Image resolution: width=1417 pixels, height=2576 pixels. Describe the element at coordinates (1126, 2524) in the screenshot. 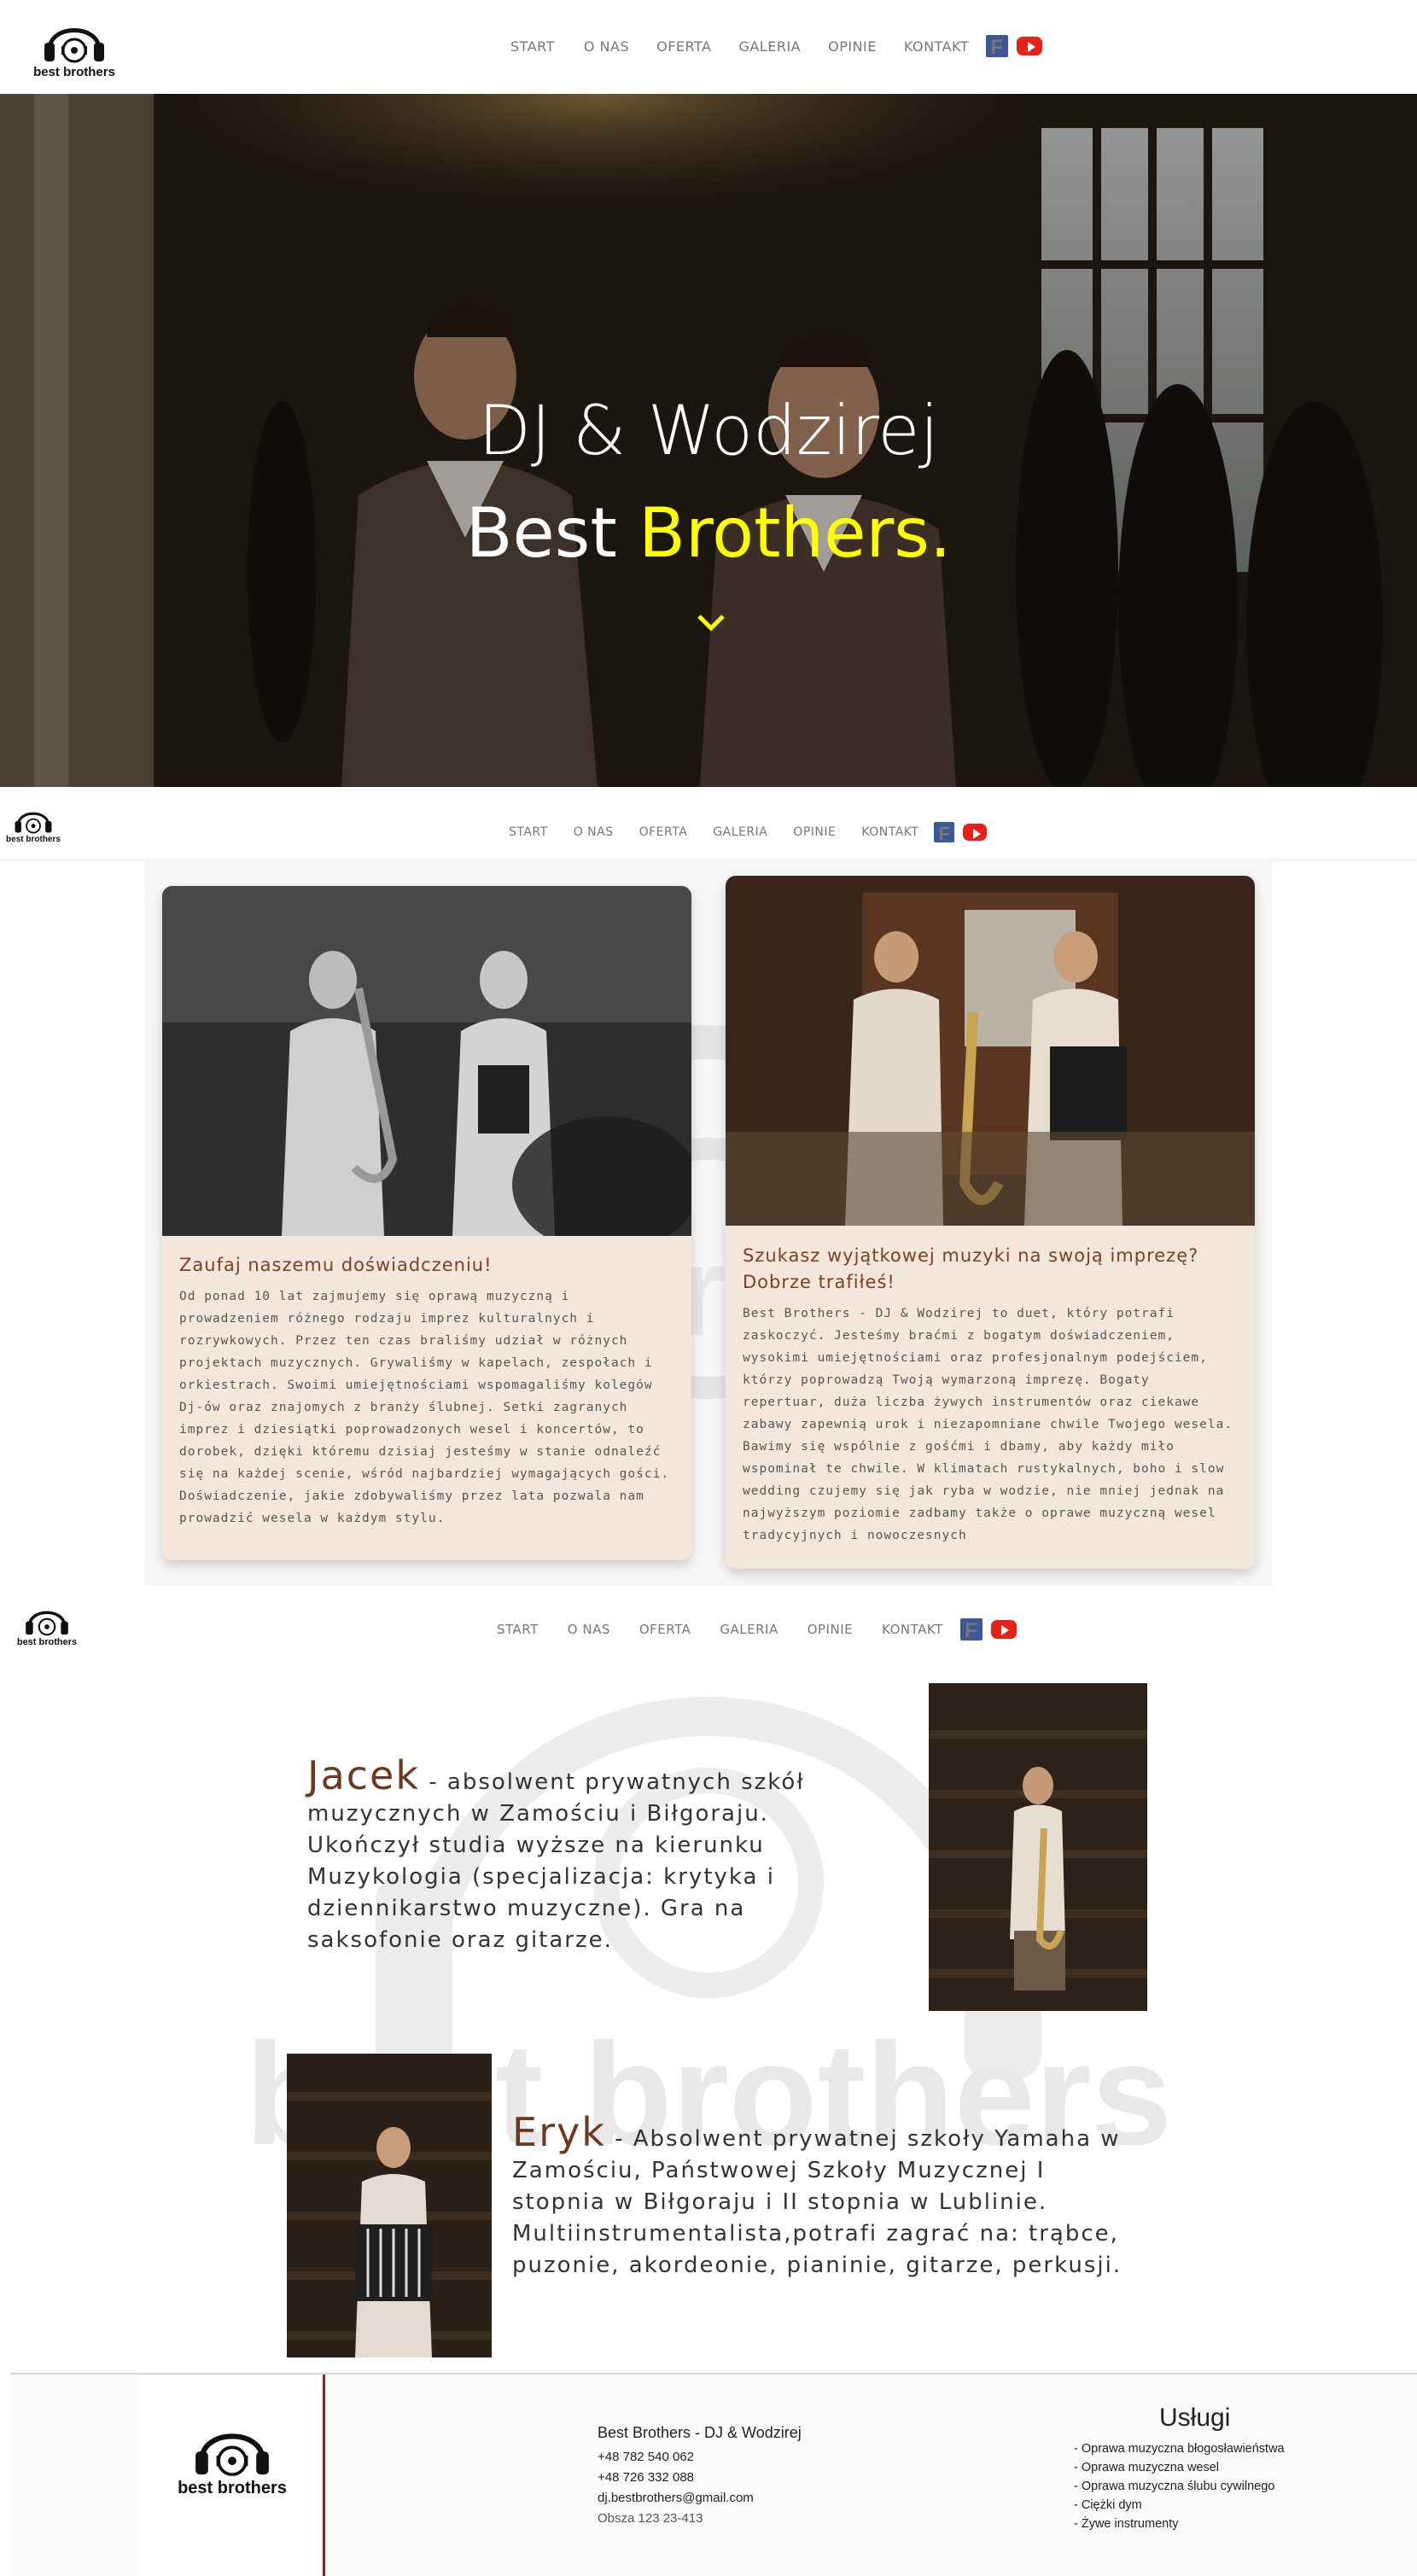

I see `service-item: - Żywe instrumenty` at that location.